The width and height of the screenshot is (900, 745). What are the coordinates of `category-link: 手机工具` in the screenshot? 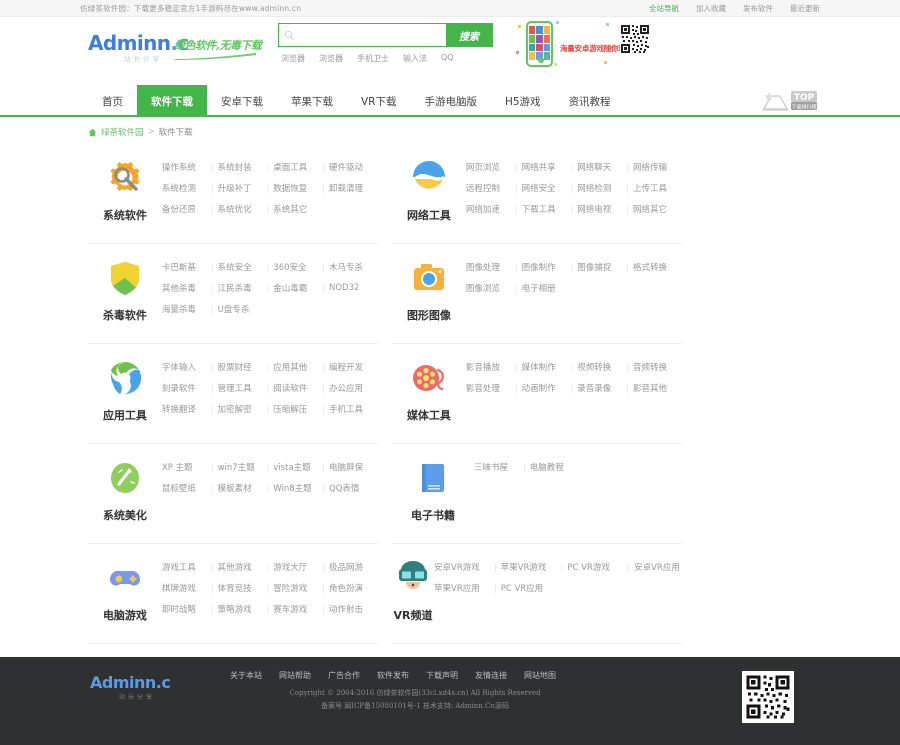 It's located at (353, 409).